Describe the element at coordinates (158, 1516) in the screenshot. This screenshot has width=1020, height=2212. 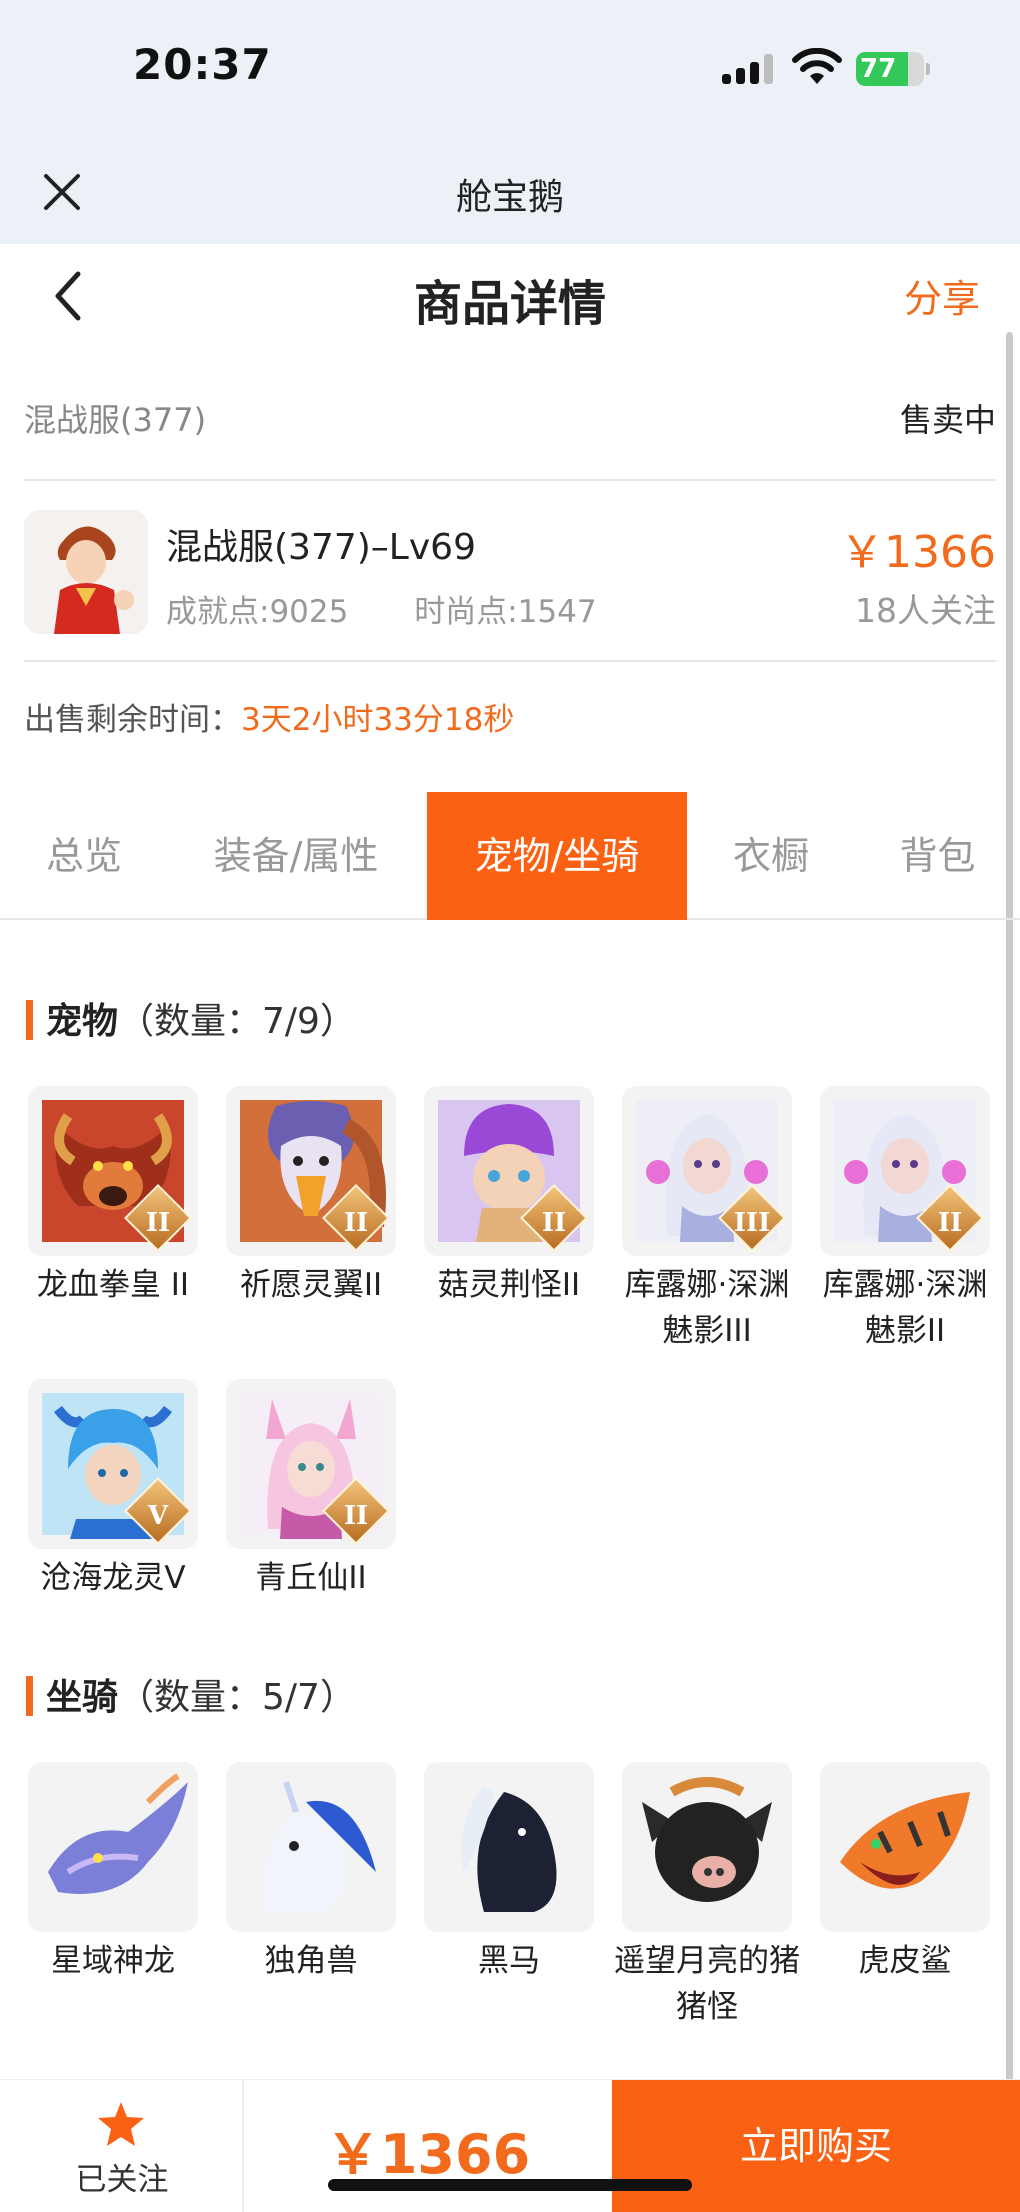
I see `pet-grade-badge: V` at that location.